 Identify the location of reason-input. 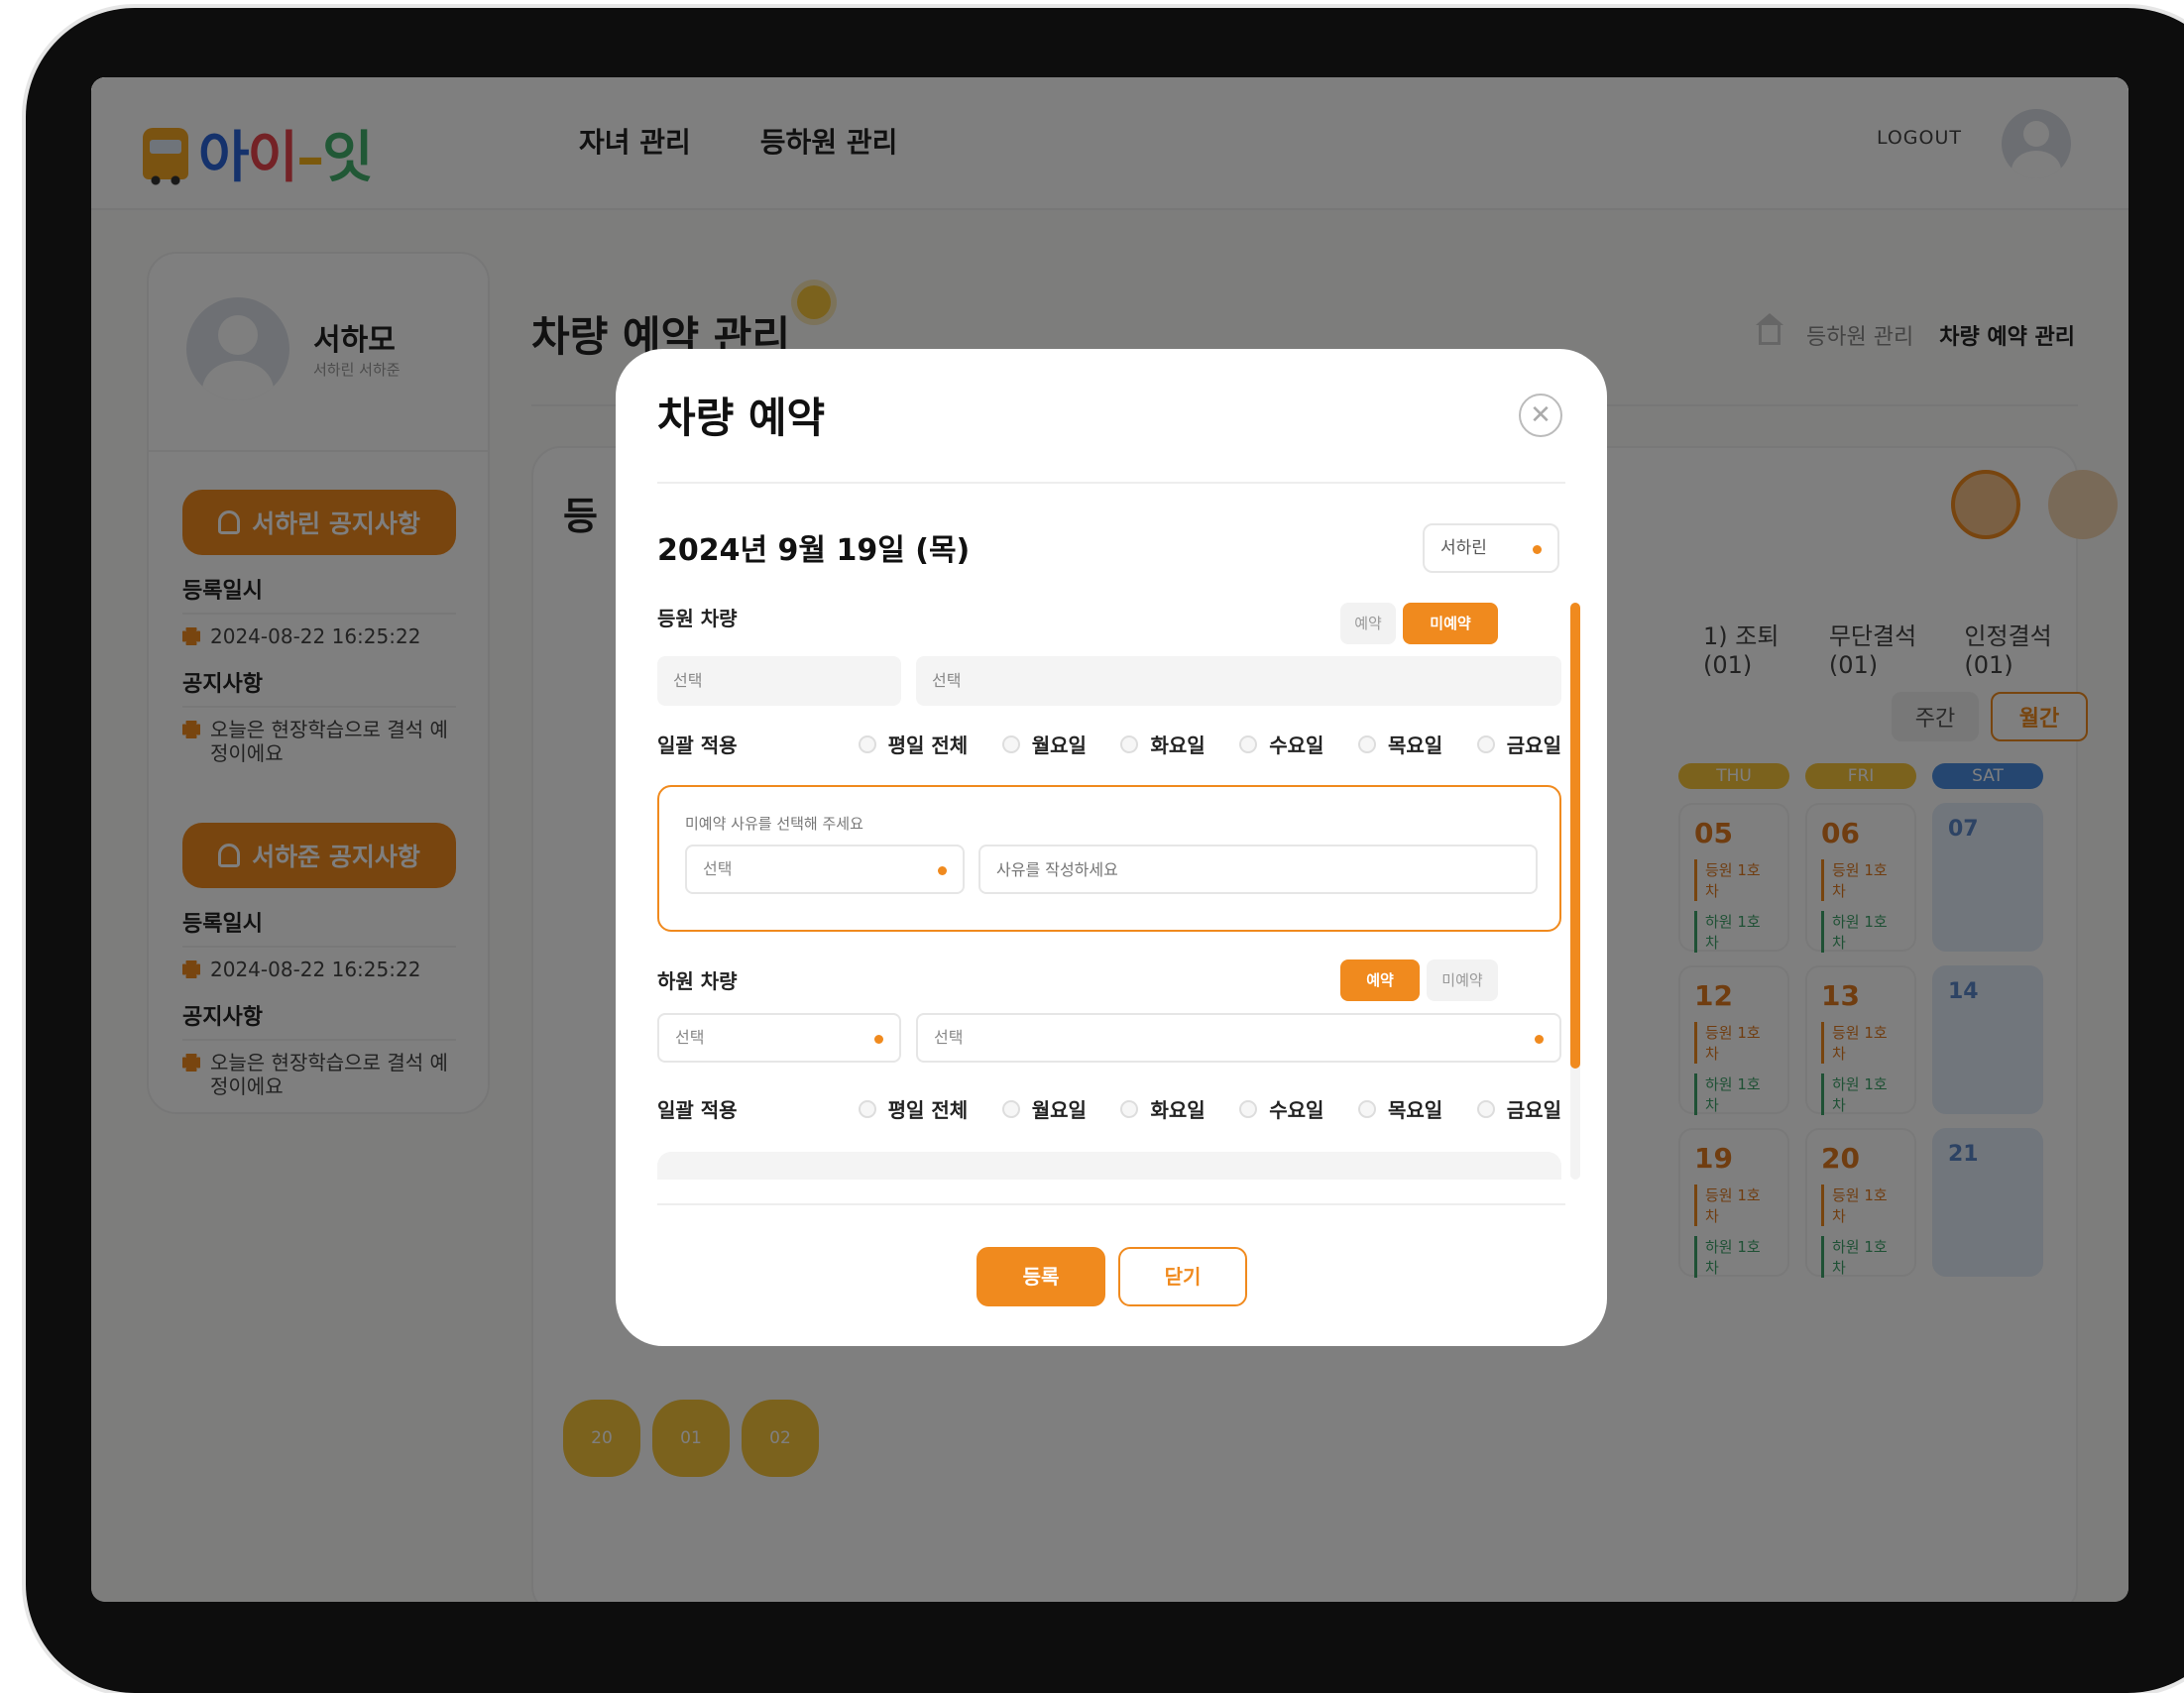
(1258, 870).